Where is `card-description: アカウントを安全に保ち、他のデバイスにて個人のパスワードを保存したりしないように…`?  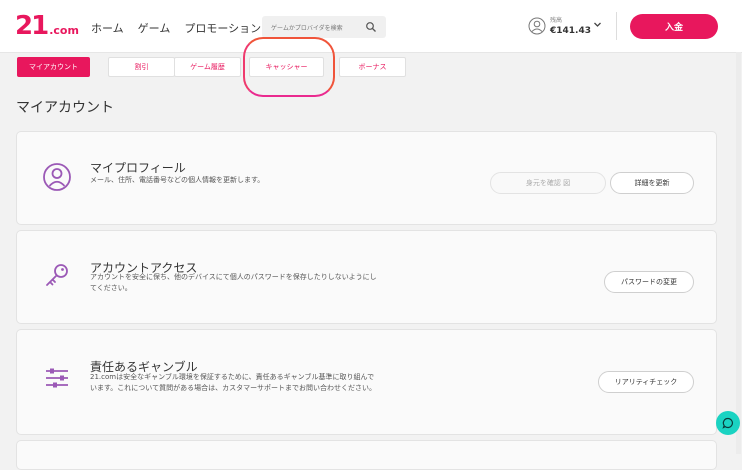
card-description: アカウントを安全に保ち、他のデバイスにて個人のパスワードを保存したりしないように… is located at coordinates (233, 282).